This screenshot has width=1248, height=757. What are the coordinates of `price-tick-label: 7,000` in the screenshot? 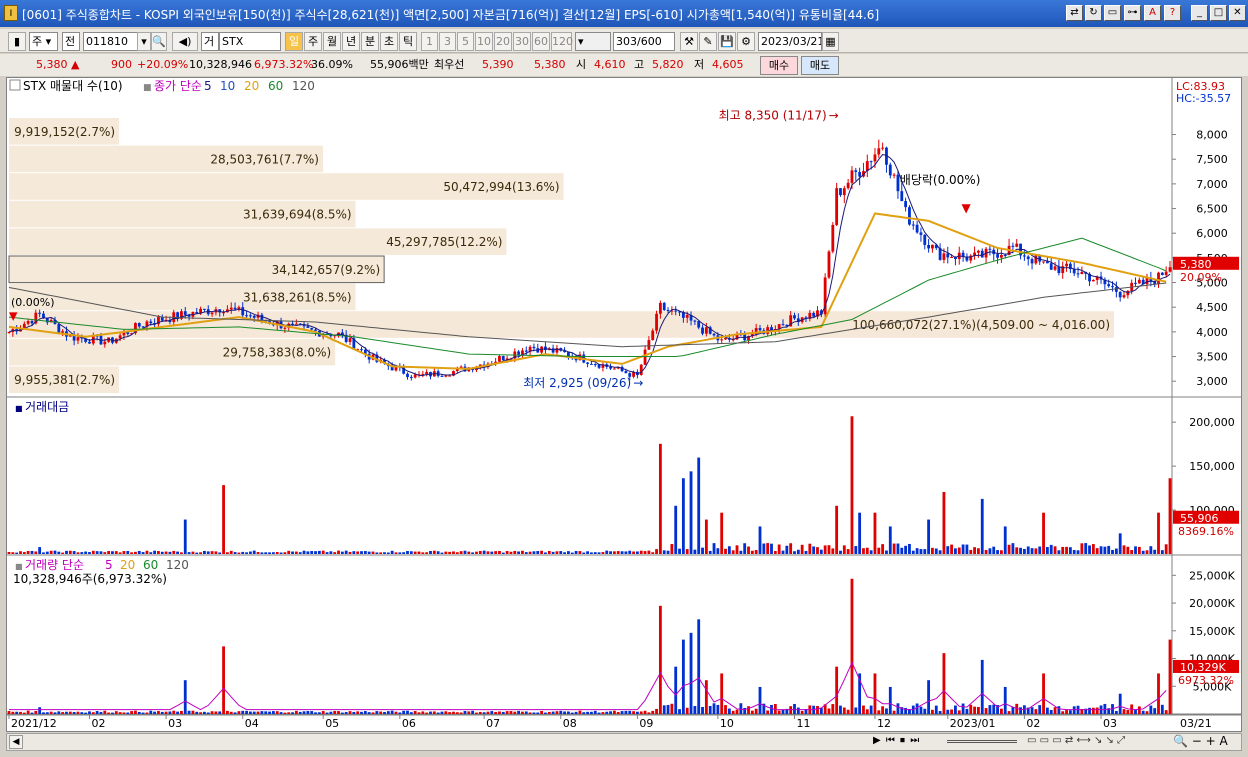 It's located at (1212, 184).